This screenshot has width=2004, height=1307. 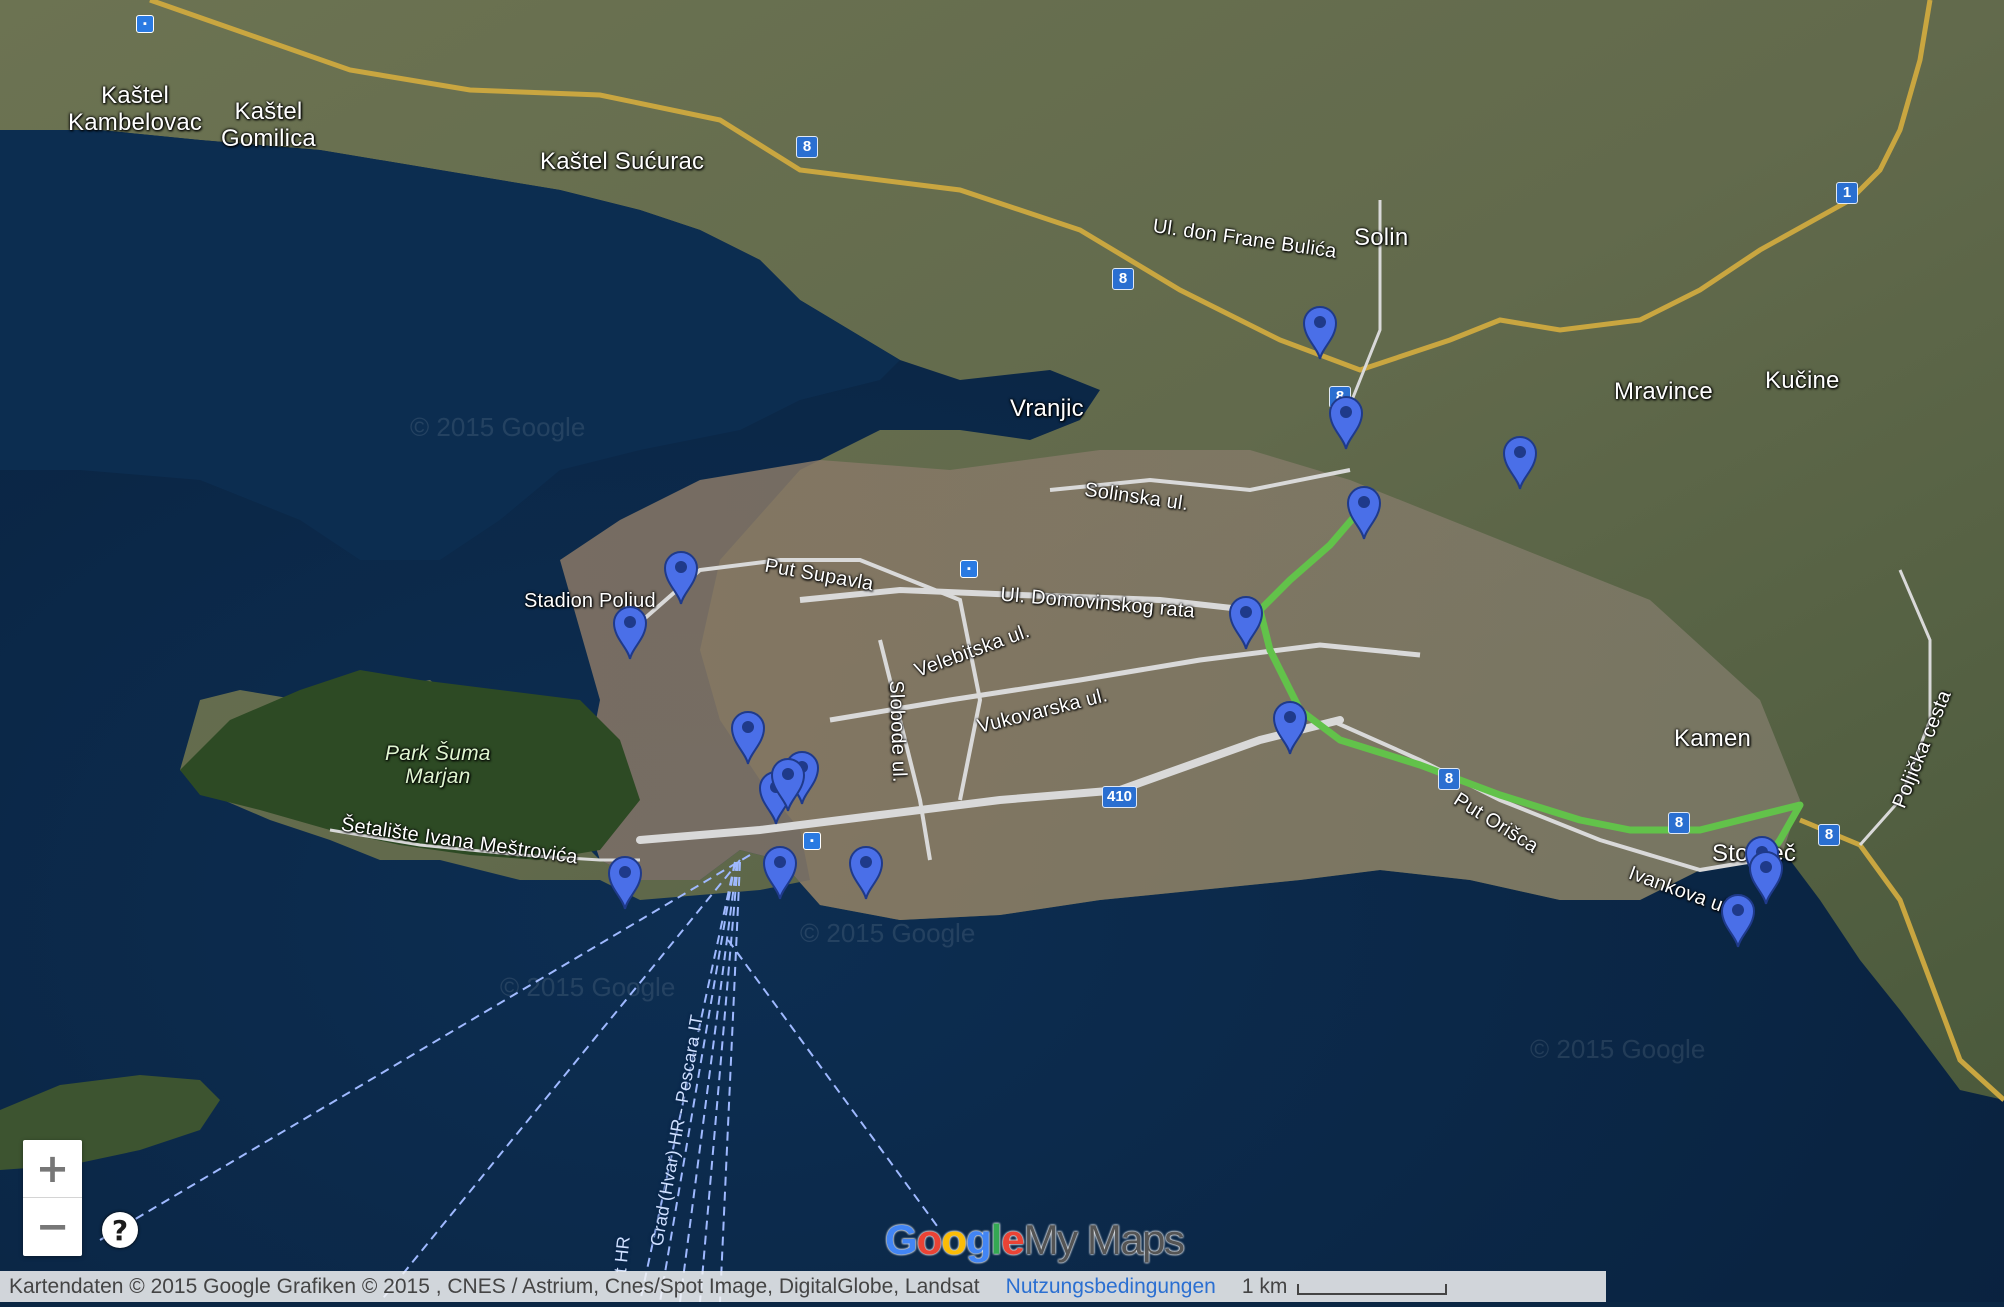 What do you see at coordinates (1802, 380) in the screenshot?
I see `place-label: Kučine` at bounding box center [1802, 380].